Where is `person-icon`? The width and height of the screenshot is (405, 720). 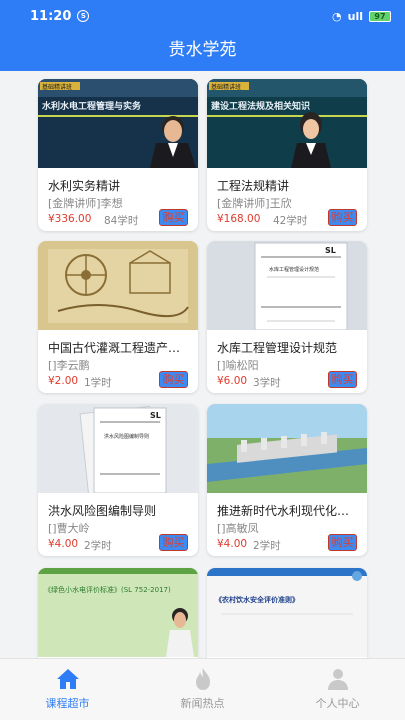
person-icon is located at coordinates (337, 679).